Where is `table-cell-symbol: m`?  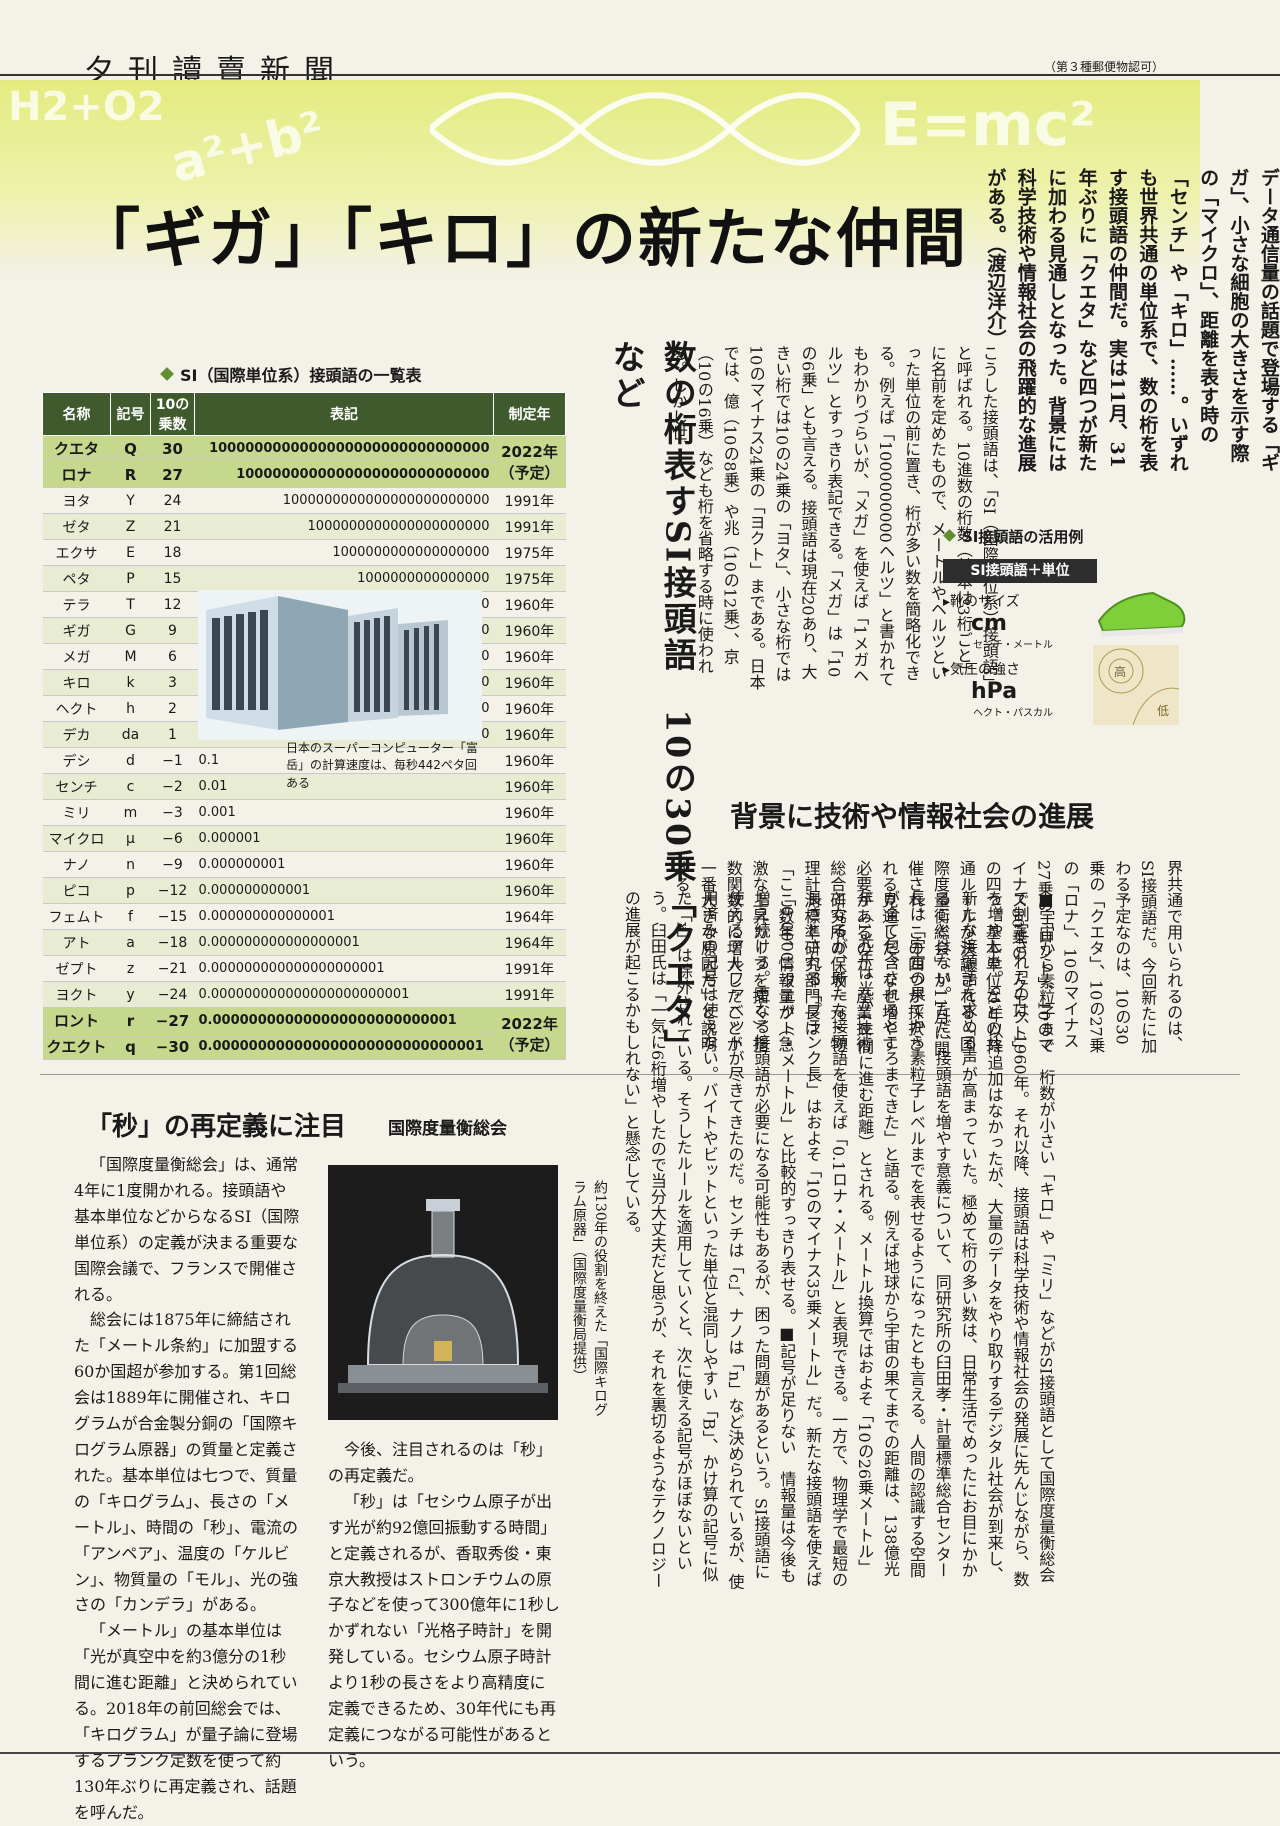 table-cell-symbol: m is located at coordinates (130, 812).